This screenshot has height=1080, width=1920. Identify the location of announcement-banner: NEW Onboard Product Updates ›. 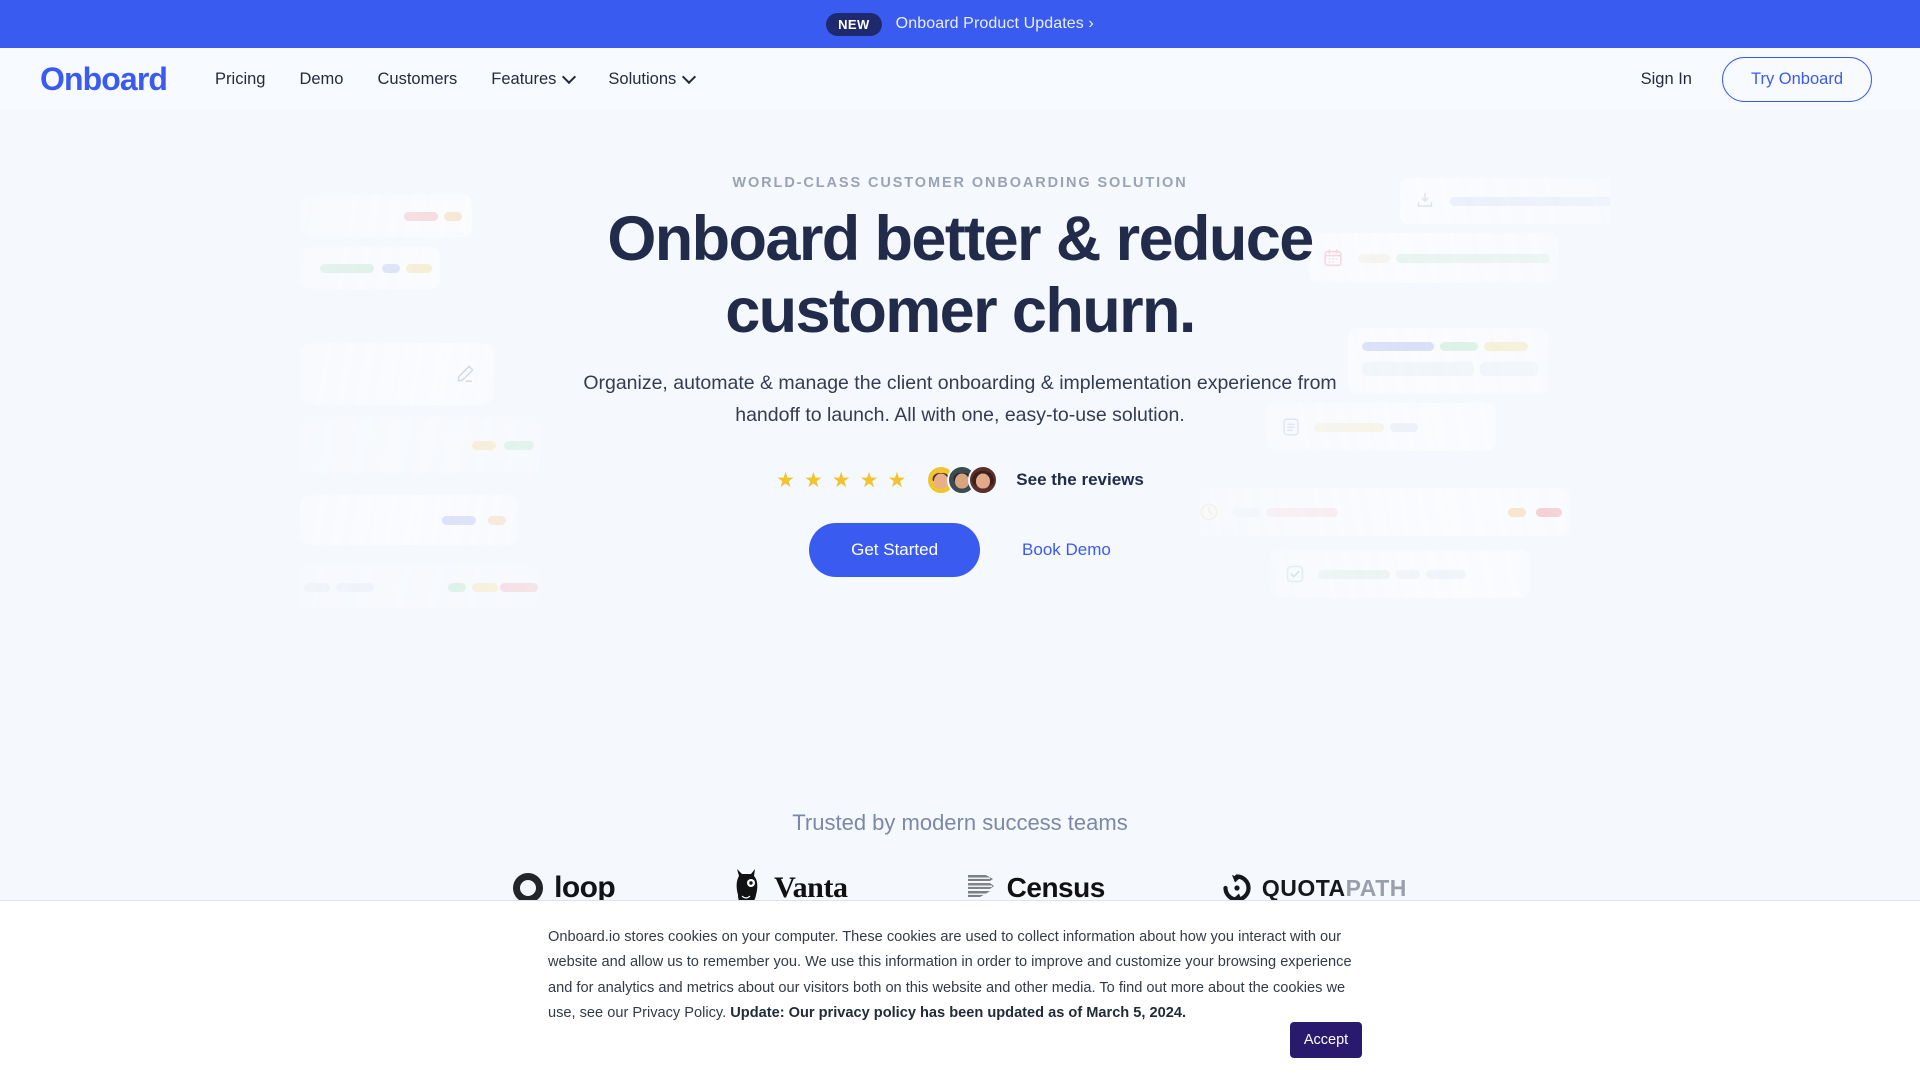
(960, 24).